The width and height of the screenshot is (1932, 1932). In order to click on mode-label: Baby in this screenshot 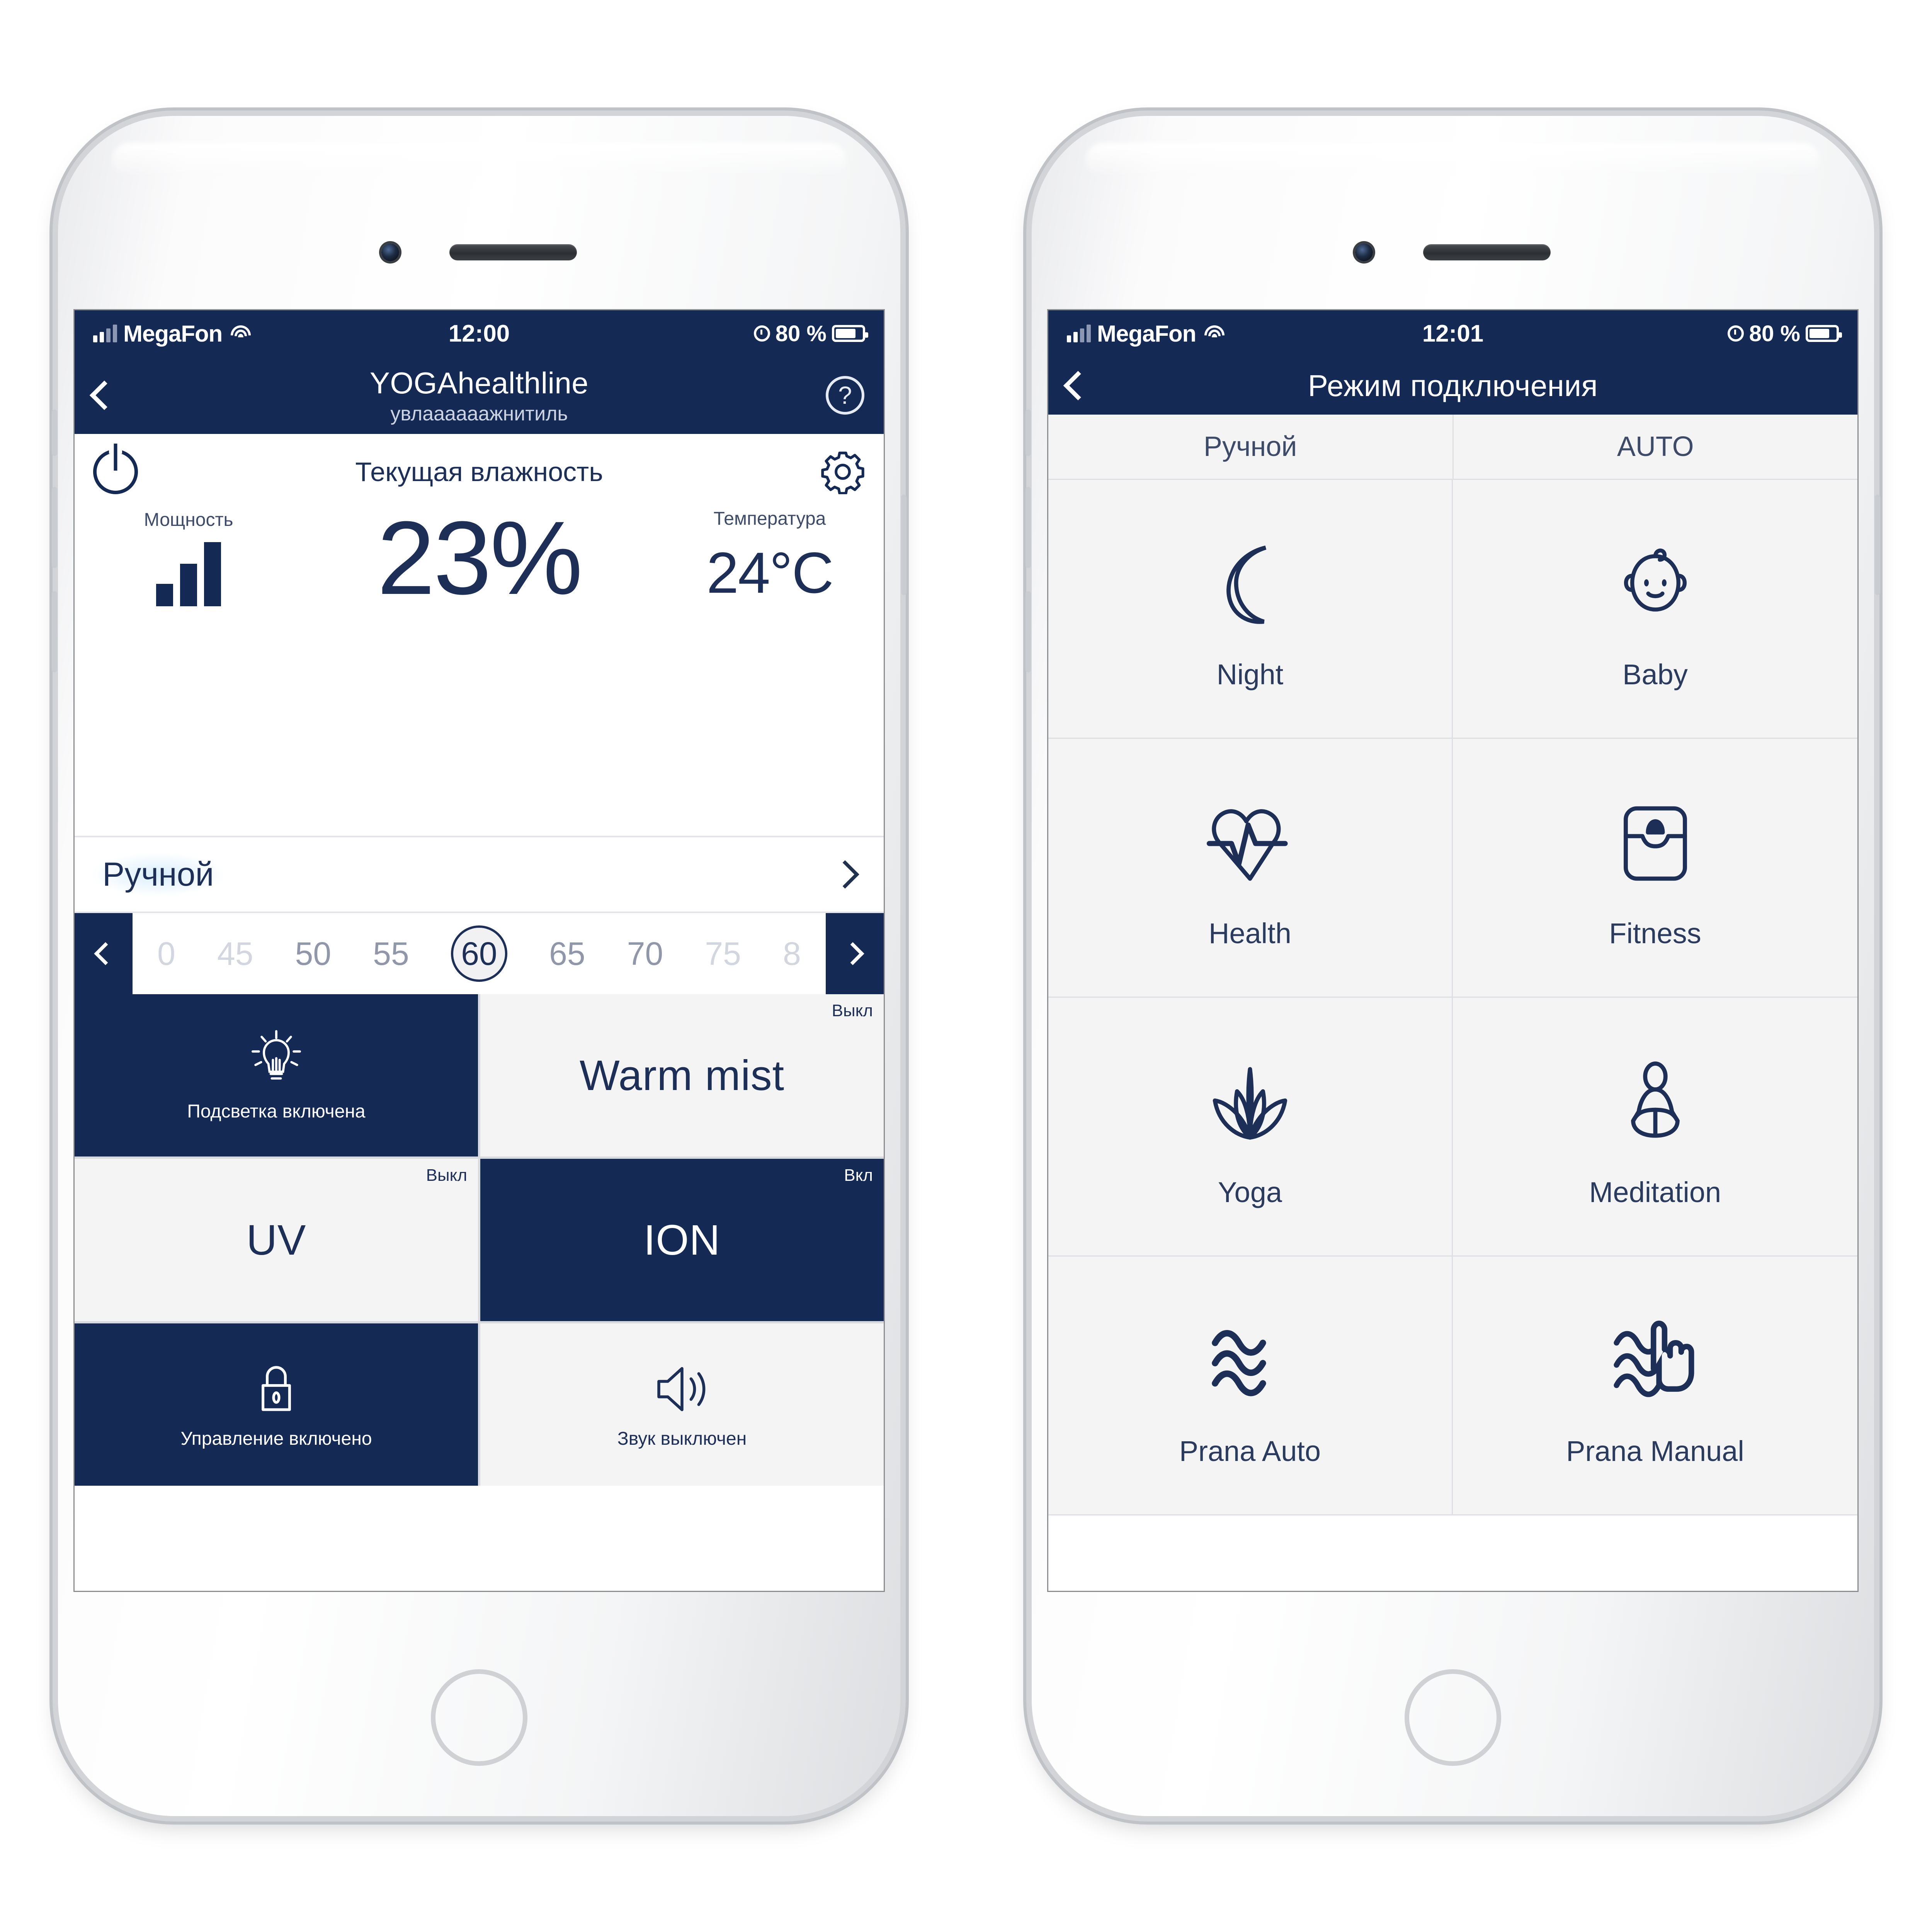, I will do `click(1655, 674)`.